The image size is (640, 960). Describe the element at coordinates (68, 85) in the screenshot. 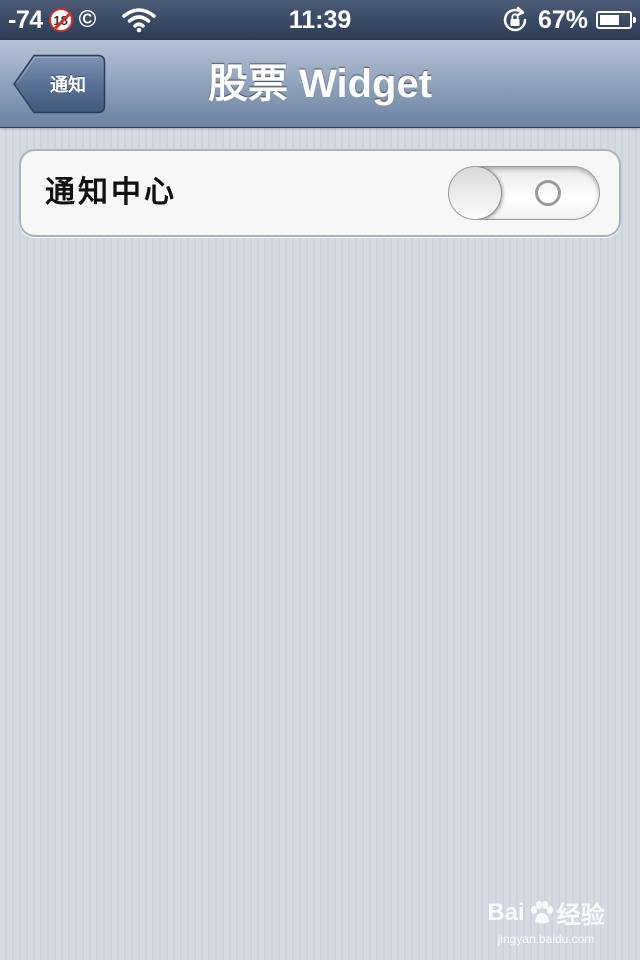

I see `back-button-label: 通知` at that location.